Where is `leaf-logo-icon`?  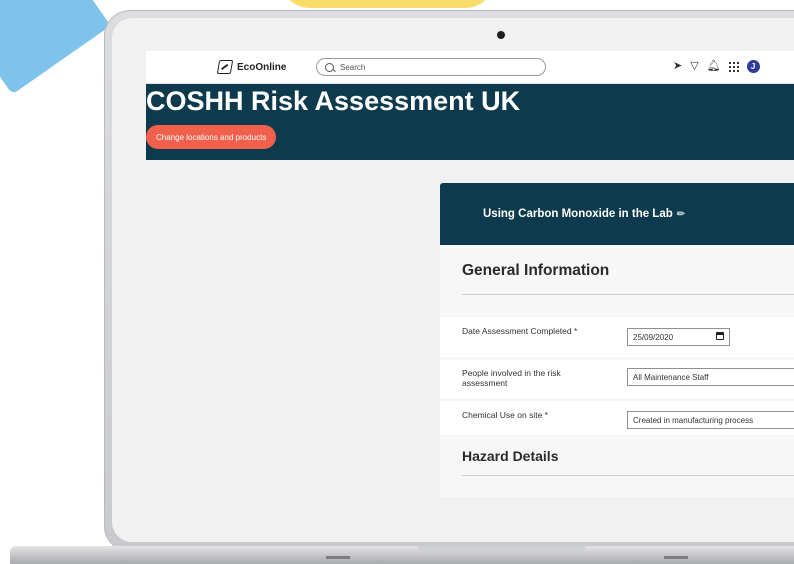
leaf-logo-icon is located at coordinates (225, 67).